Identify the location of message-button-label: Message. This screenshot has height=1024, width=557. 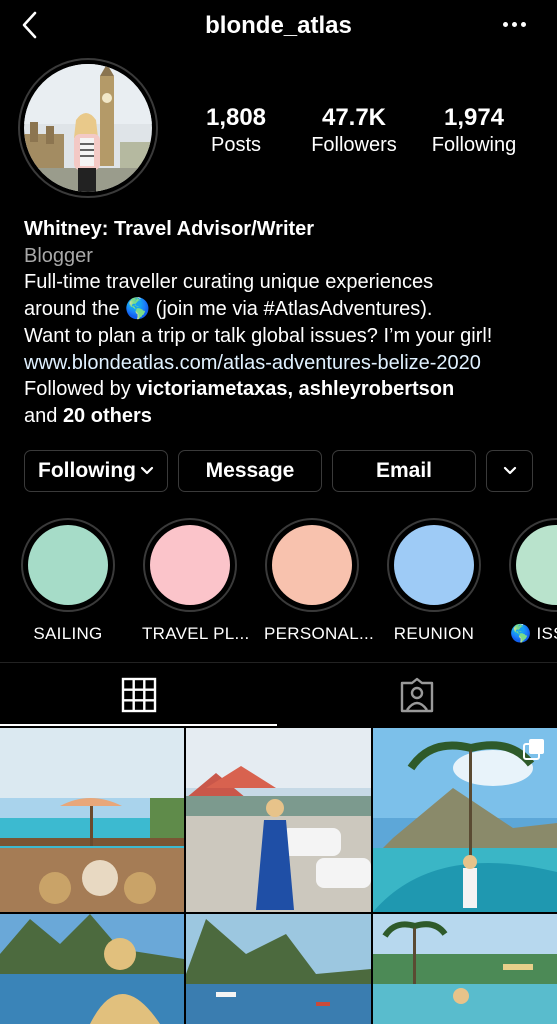
(250, 470).